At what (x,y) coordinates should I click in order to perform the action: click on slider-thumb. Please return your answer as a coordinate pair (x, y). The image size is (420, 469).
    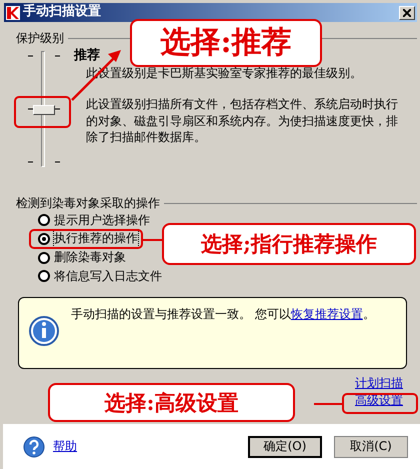
    Looking at the image, I should click on (44, 109).